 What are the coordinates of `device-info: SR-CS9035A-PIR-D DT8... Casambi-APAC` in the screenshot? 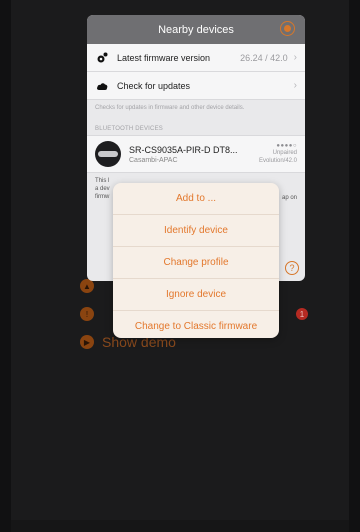 It's located at (194, 154).